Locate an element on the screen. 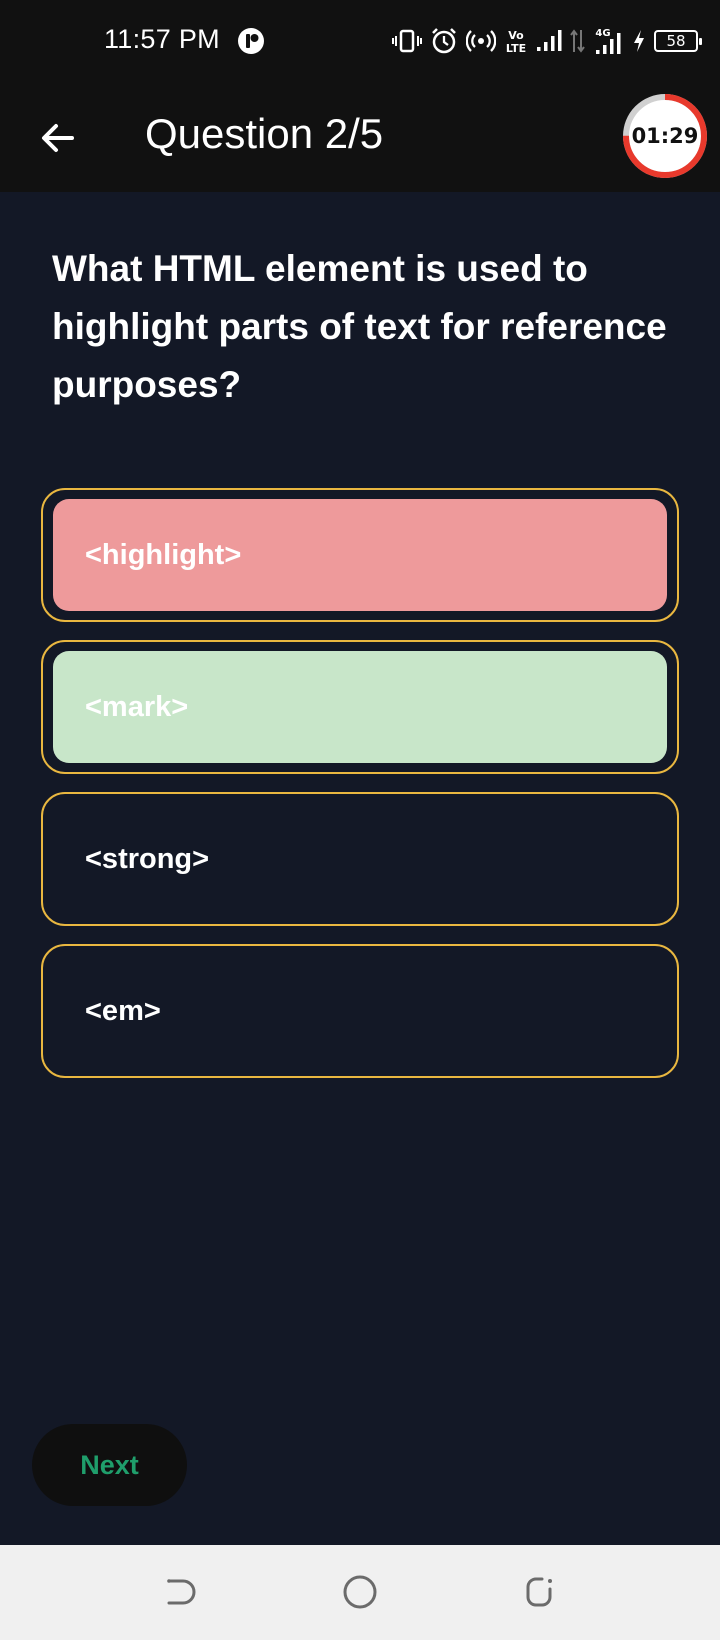  option-fill: <strong> is located at coordinates (360, 859).